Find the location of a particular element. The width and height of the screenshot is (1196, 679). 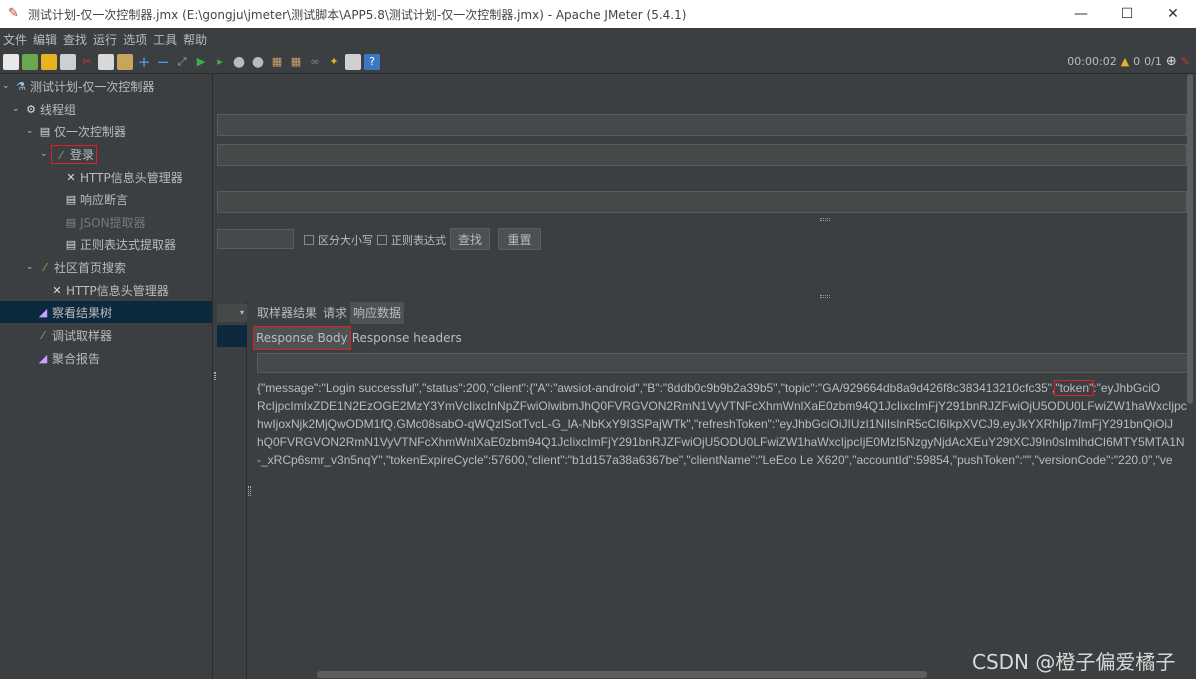

maximize-button: ☐ is located at coordinates (1127, 14).